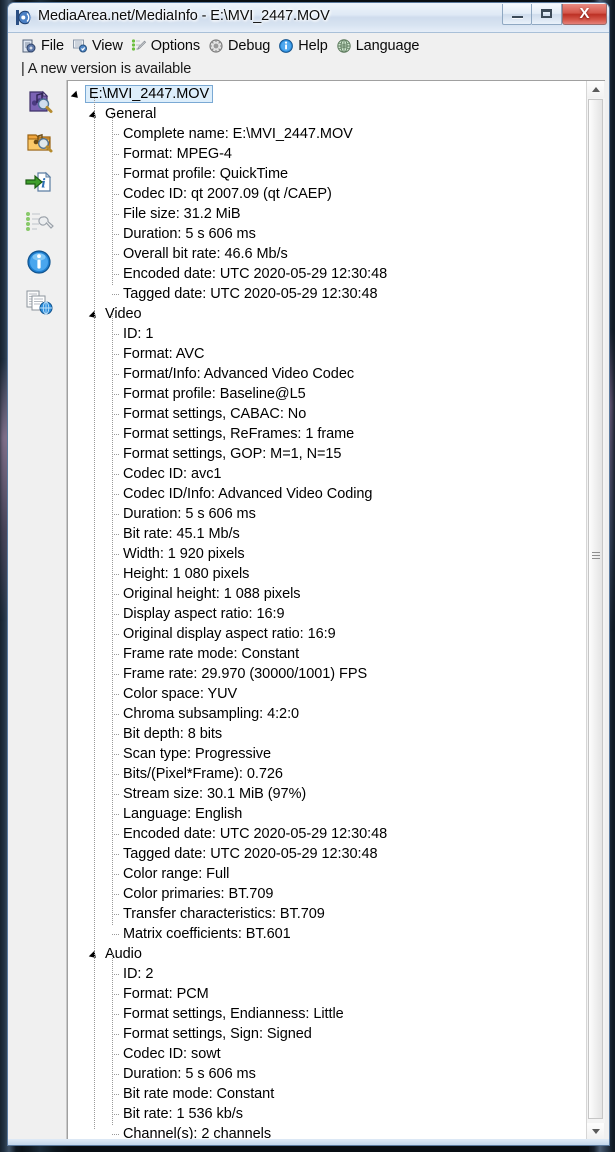  Describe the element at coordinates (39, 142) in the screenshot. I see `sidebar-item-open-folder` at that location.